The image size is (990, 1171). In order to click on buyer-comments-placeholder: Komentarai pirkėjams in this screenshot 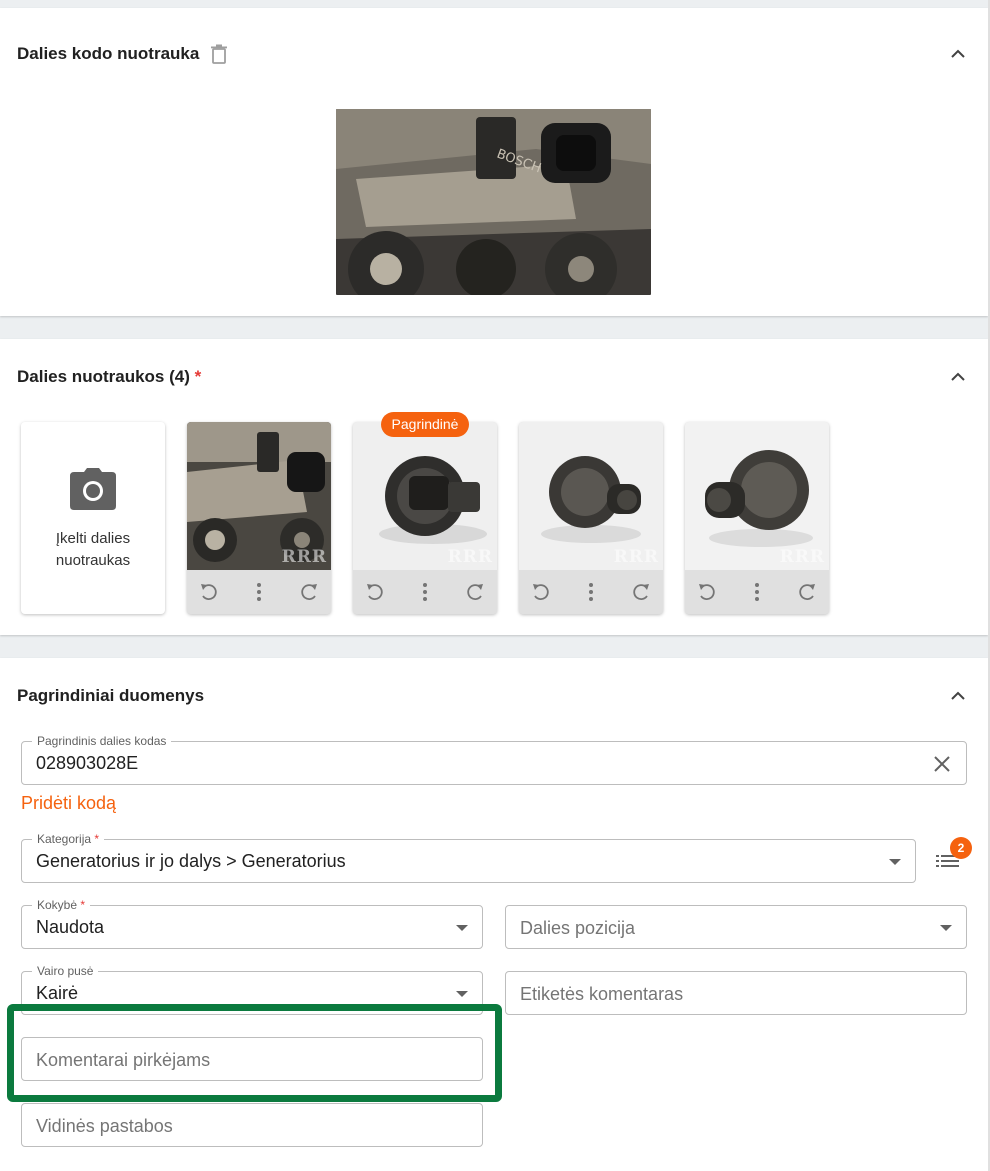, I will do `click(123, 1060)`.